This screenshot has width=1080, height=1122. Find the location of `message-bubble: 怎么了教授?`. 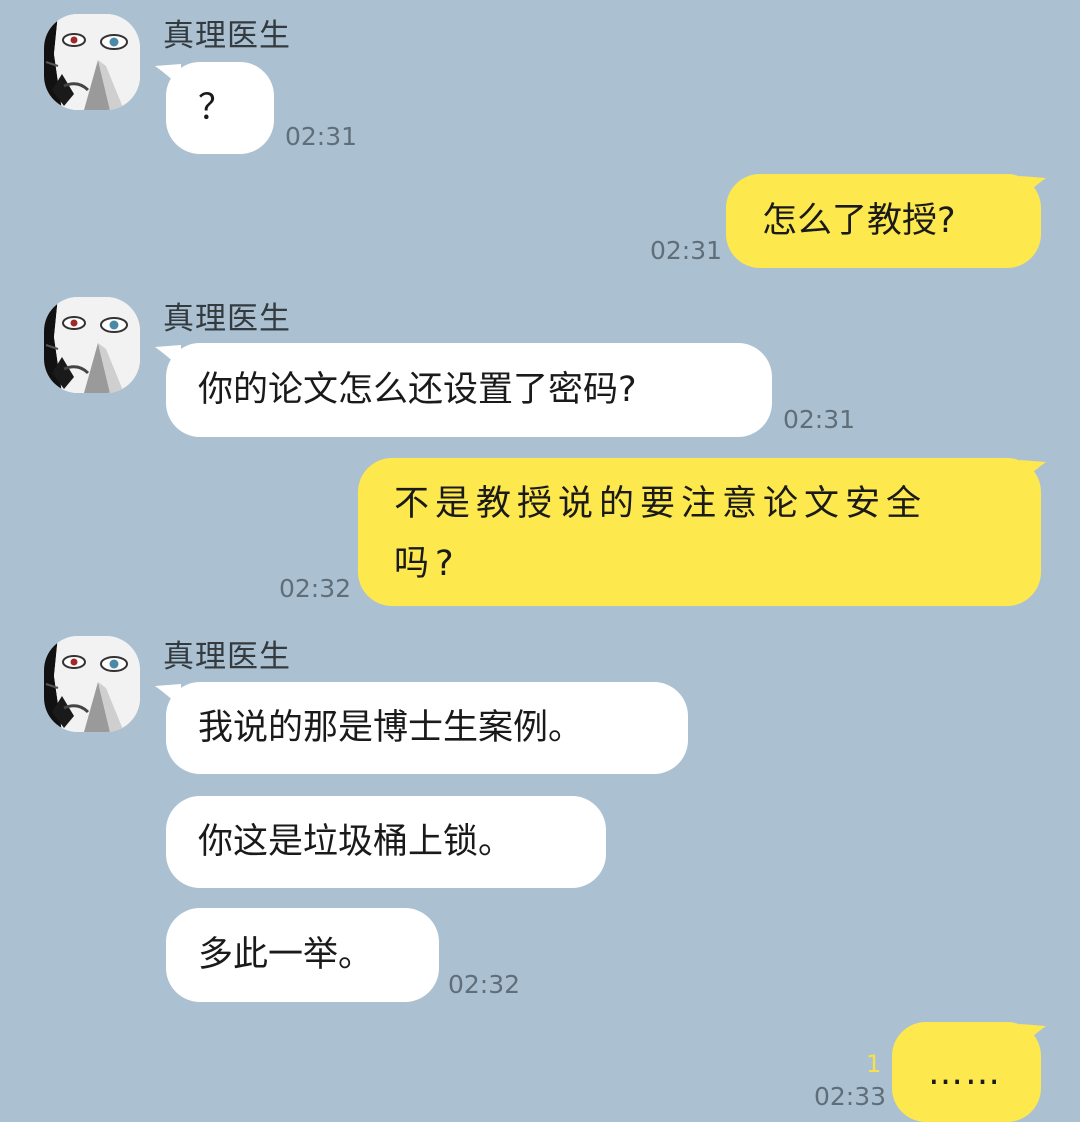

message-bubble: 怎么了教授? is located at coordinates (883, 221).